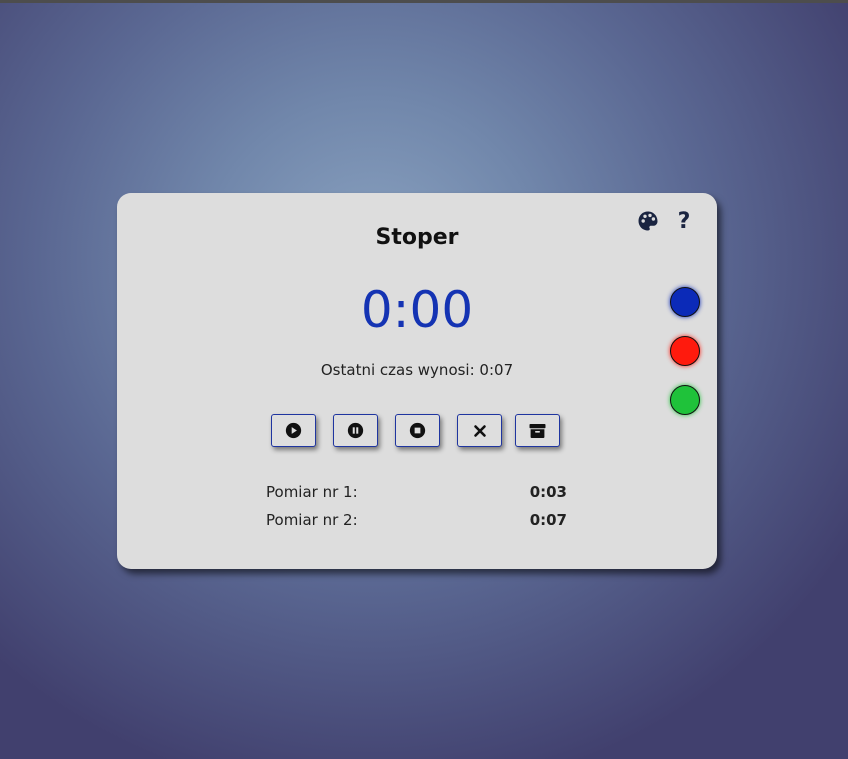 The height and width of the screenshot is (759, 848). I want to click on close-icon, so click(479, 430).